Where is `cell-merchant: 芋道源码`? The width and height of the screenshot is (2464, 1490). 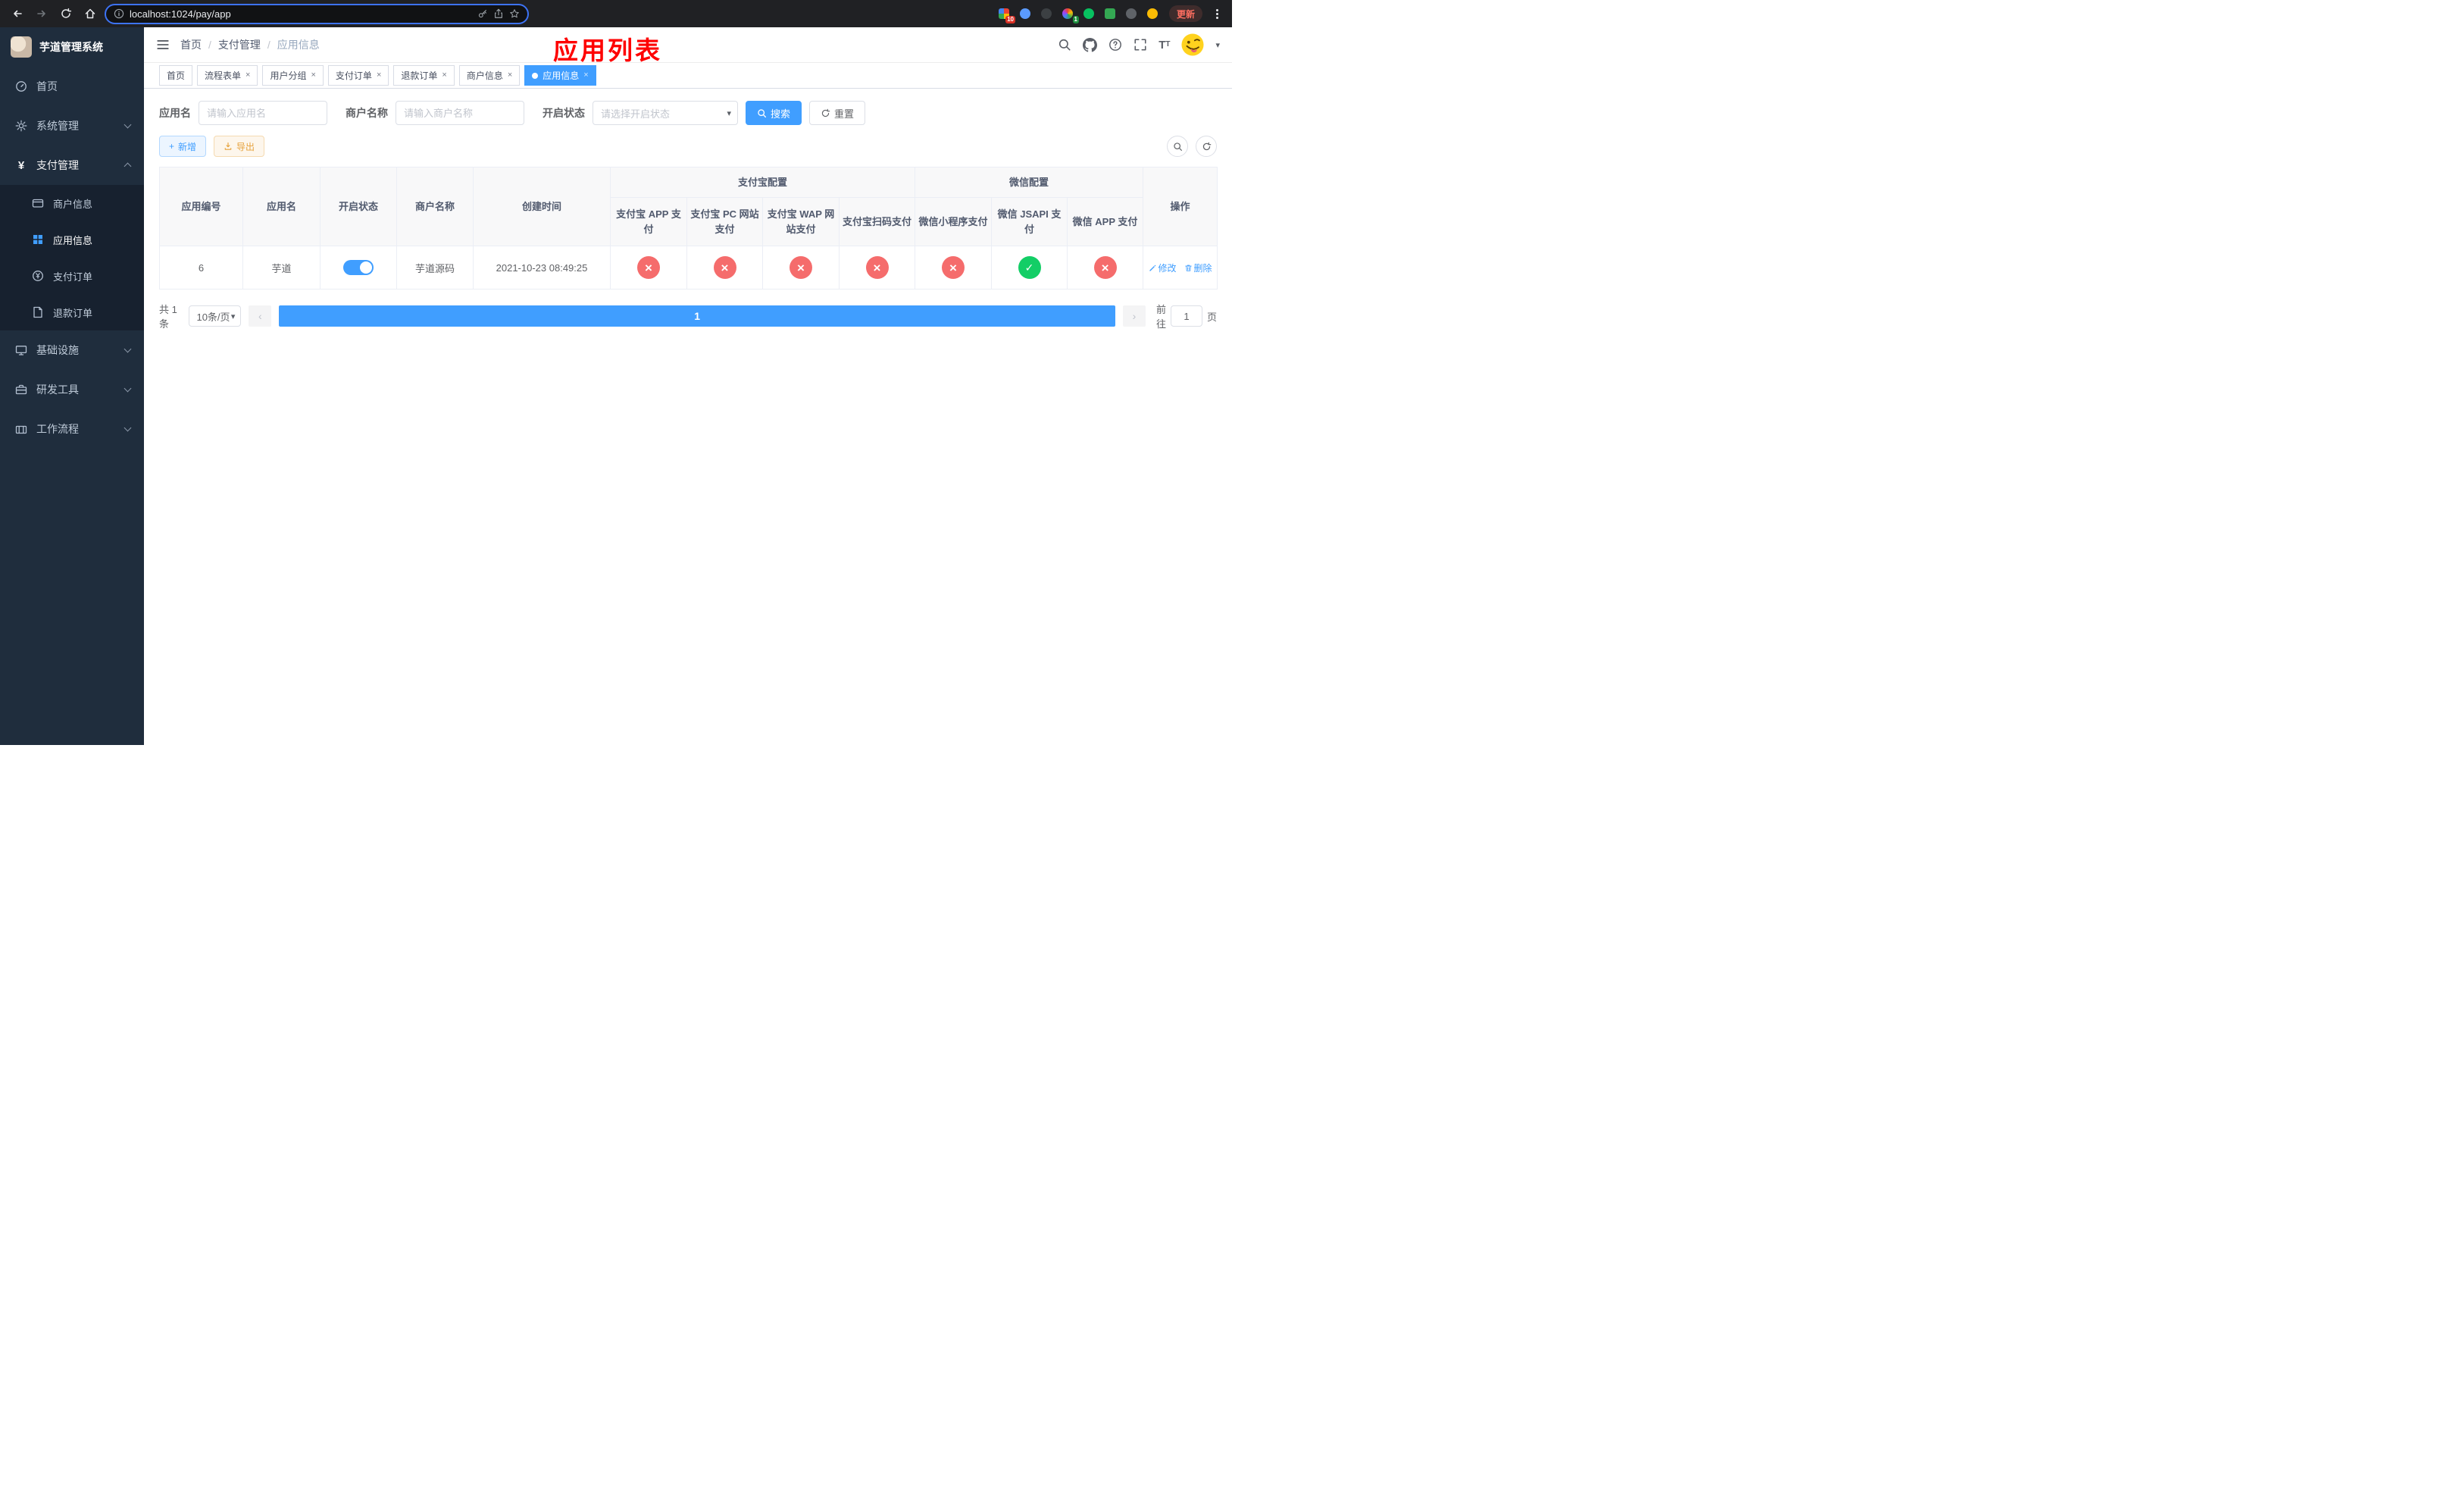 cell-merchant: 芋道源码 is located at coordinates (435, 268).